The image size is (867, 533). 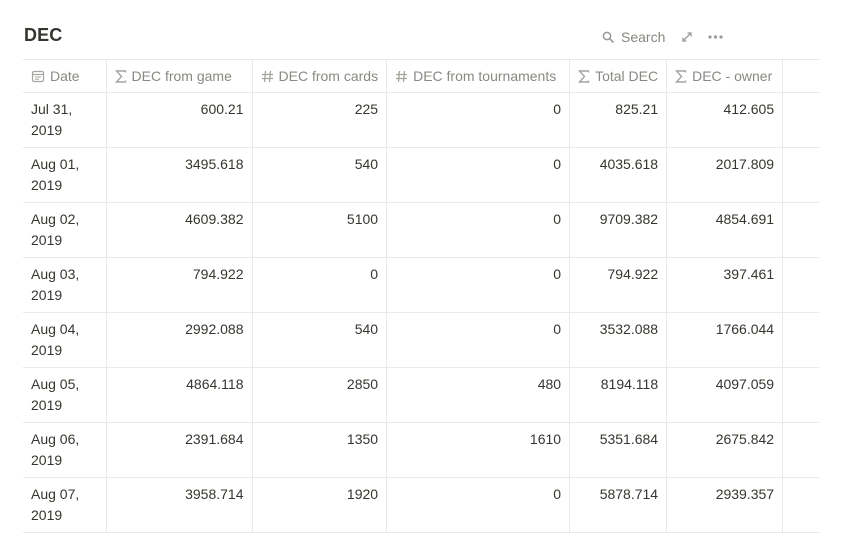 I want to click on column-label: Date, so click(x=65, y=76).